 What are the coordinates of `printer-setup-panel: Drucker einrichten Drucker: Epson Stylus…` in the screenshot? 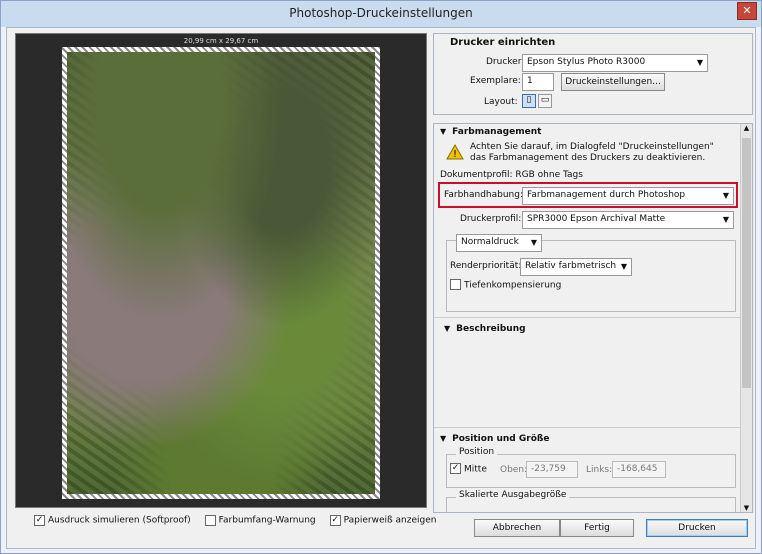 It's located at (593, 74).